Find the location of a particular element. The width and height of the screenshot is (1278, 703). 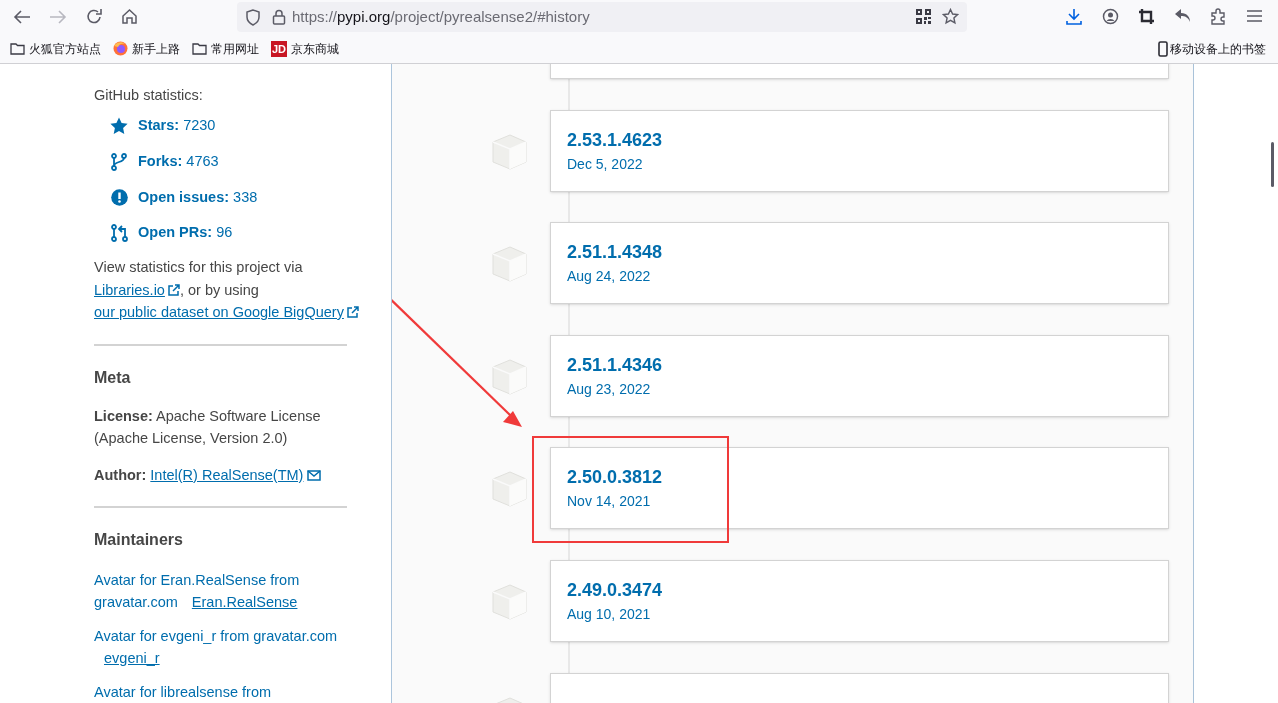

bookmark-item: 移动设备上的书签 is located at coordinates (1218, 48).